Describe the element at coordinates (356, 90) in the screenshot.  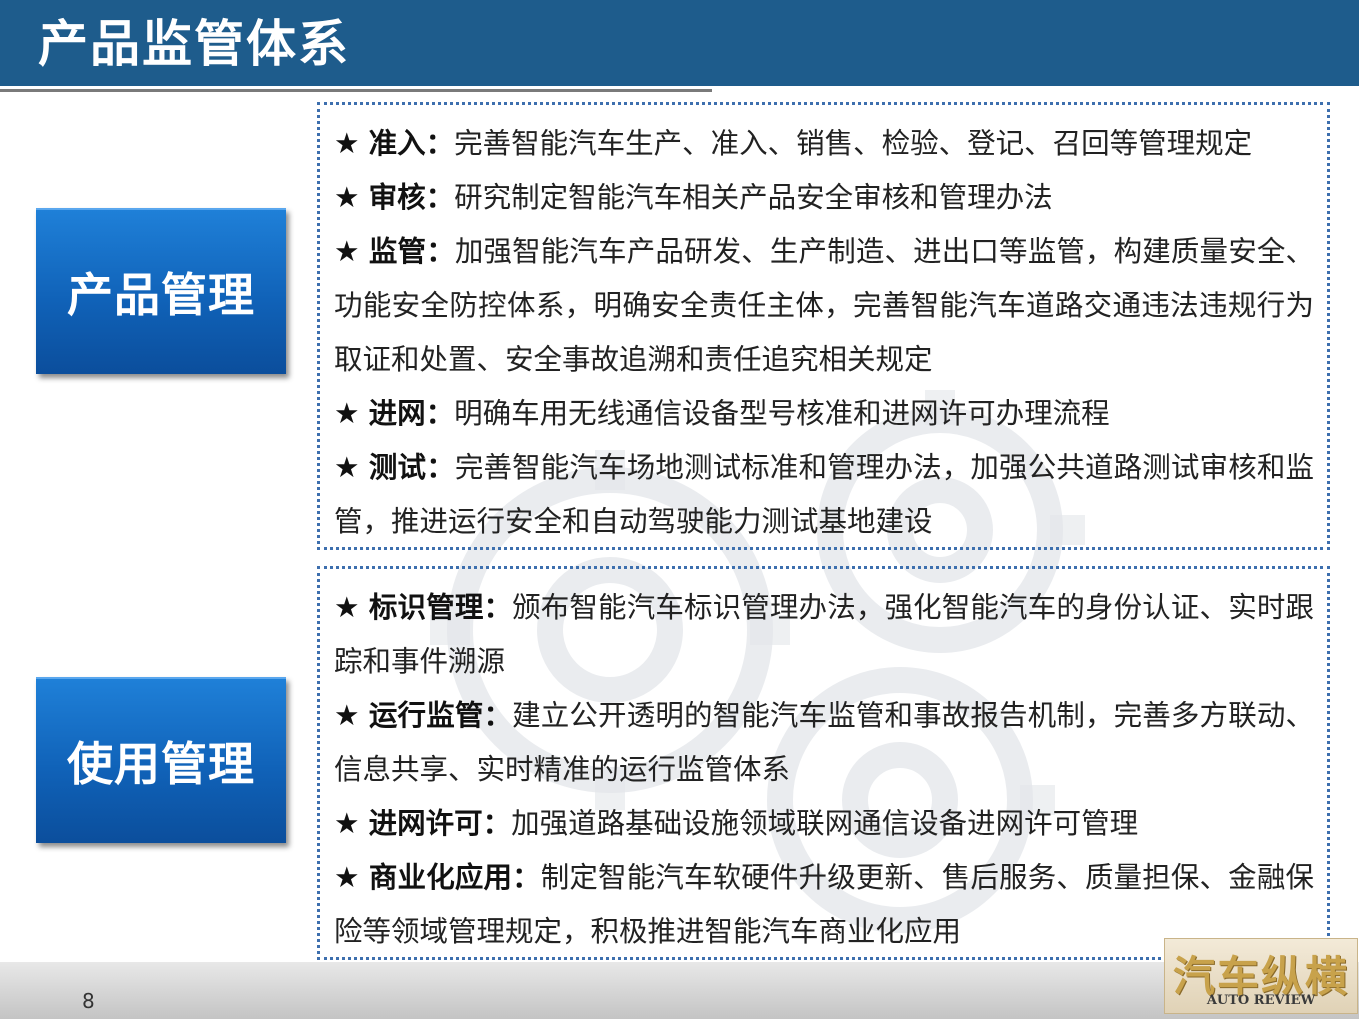
I see `title-underline` at that location.